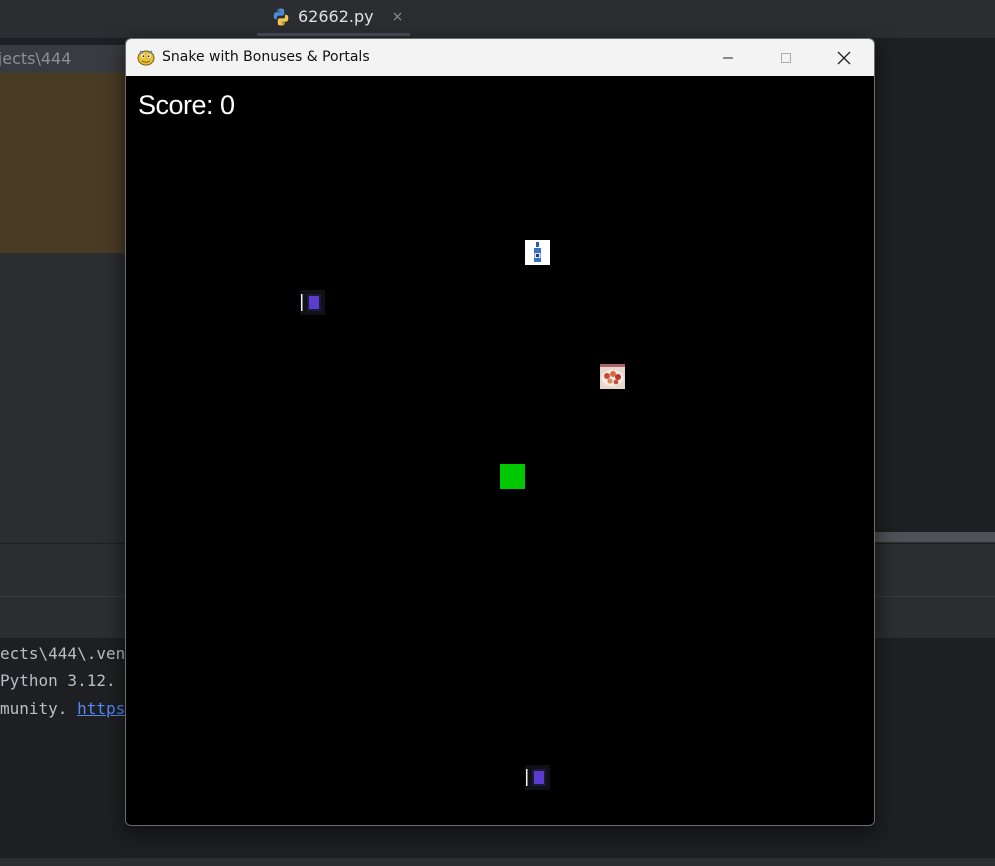  What do you see at coordinates (935, 537) in the screenshot?
I see `horizontal-scrollbar` at bounding box center [935, 537].